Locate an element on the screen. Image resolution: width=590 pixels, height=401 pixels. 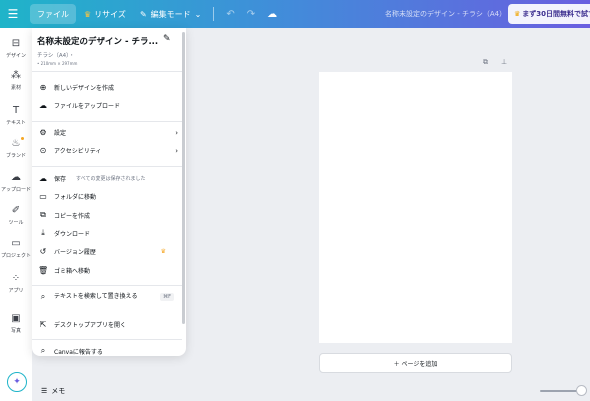
rail-item-photos: ▣ 写真 is located at coordinates (16, 323).